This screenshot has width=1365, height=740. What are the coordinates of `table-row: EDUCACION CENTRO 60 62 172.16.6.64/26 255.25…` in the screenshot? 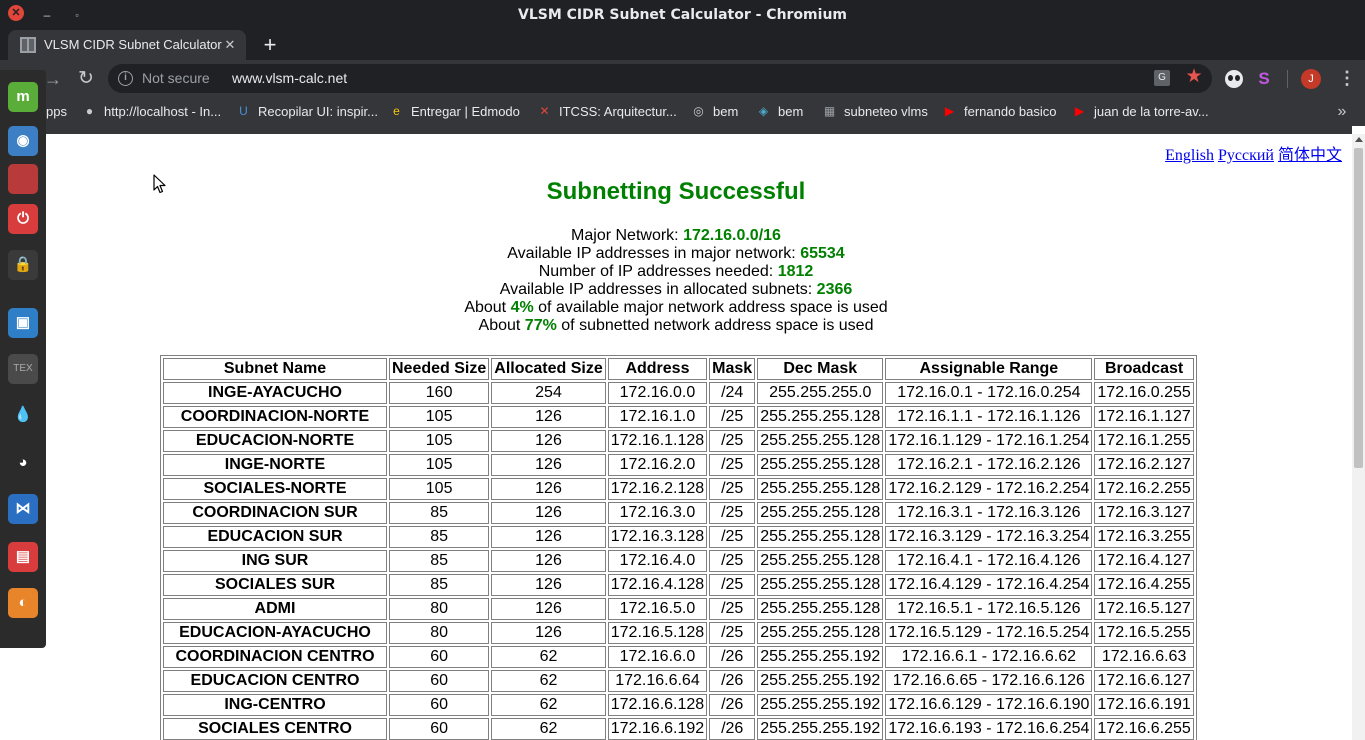 It's located at (678, 681).